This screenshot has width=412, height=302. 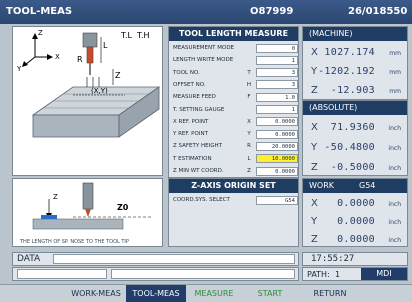 I want to click on param-label: T ESTIMATION, so click(x=192, y=158).